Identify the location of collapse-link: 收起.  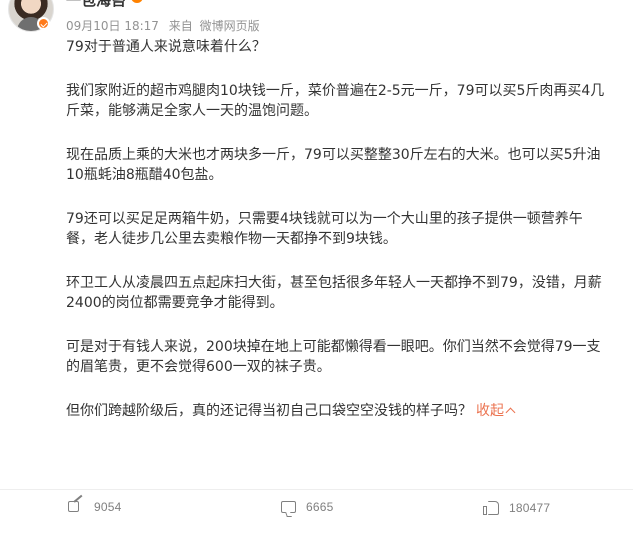
(496, 411).